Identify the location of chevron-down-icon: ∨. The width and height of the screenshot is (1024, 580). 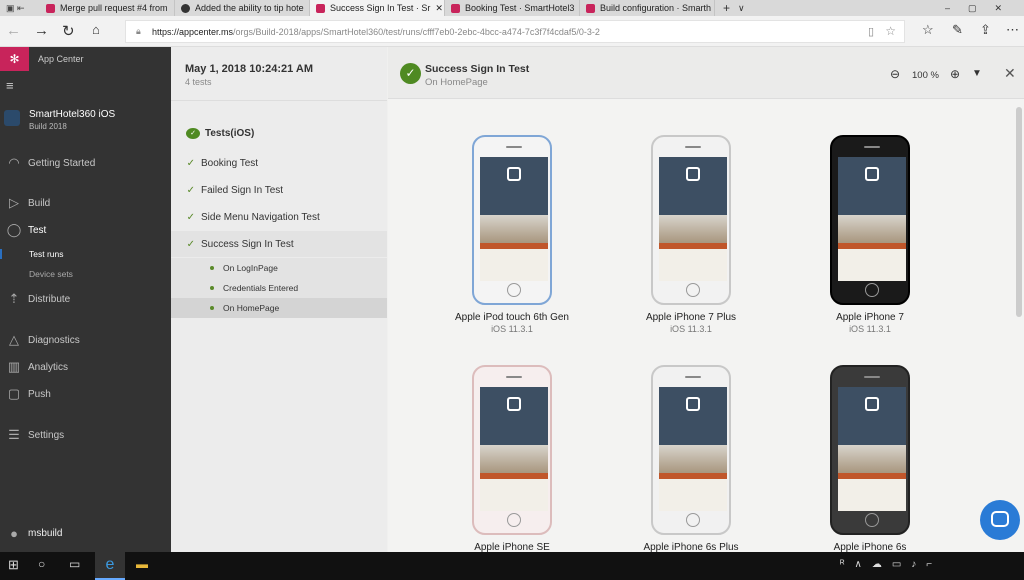
(741, 8).